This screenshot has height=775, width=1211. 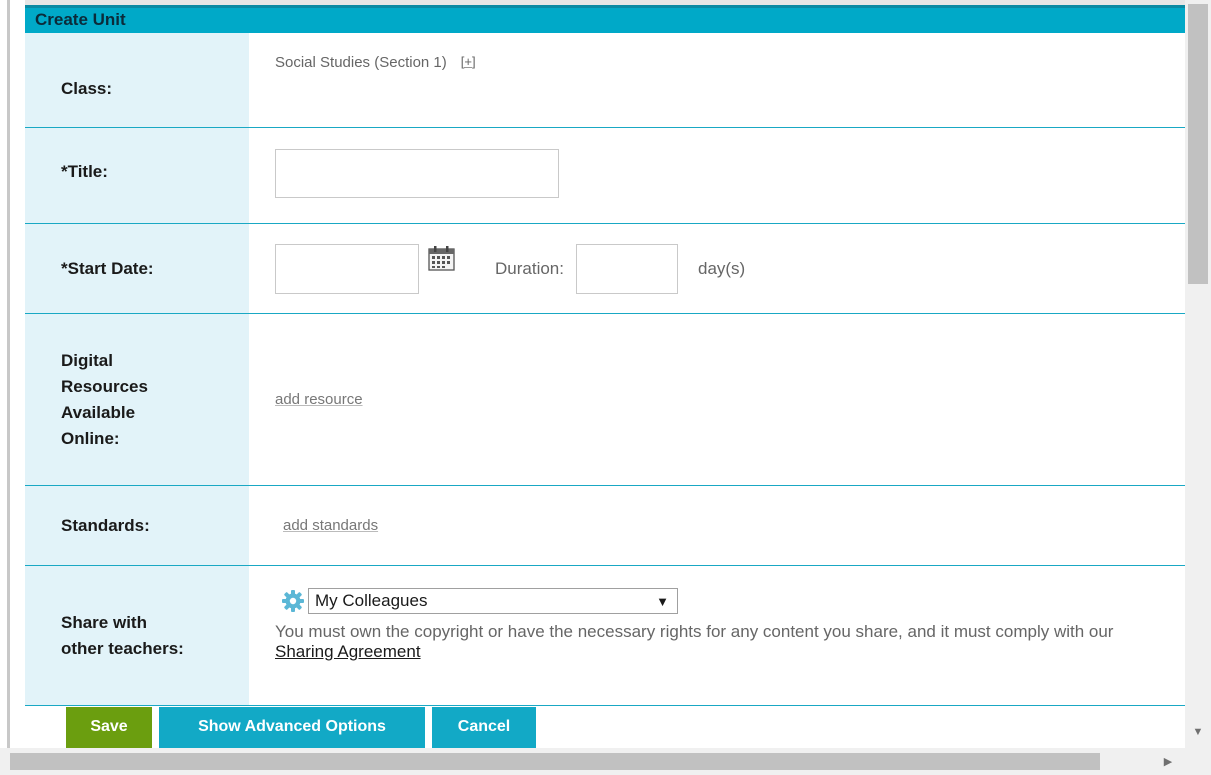 I want to click on standards-label: Standards:, so click(x=137, y=525).